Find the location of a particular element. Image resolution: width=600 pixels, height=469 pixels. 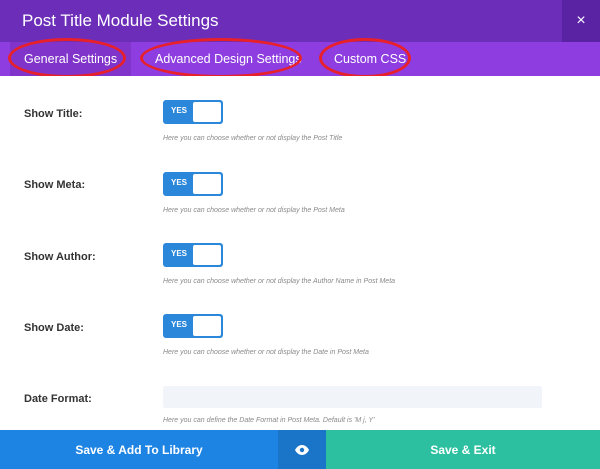

show-author-toggle: YES is located at coordinates (193, 255).